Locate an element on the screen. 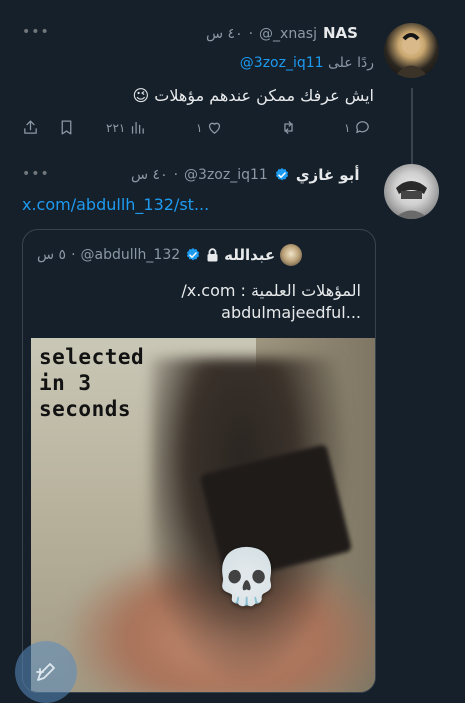 Image resolution: width=465 pixels, height=703 pixels. user-handle: @_xnasj is located at coordinates (288, 34).